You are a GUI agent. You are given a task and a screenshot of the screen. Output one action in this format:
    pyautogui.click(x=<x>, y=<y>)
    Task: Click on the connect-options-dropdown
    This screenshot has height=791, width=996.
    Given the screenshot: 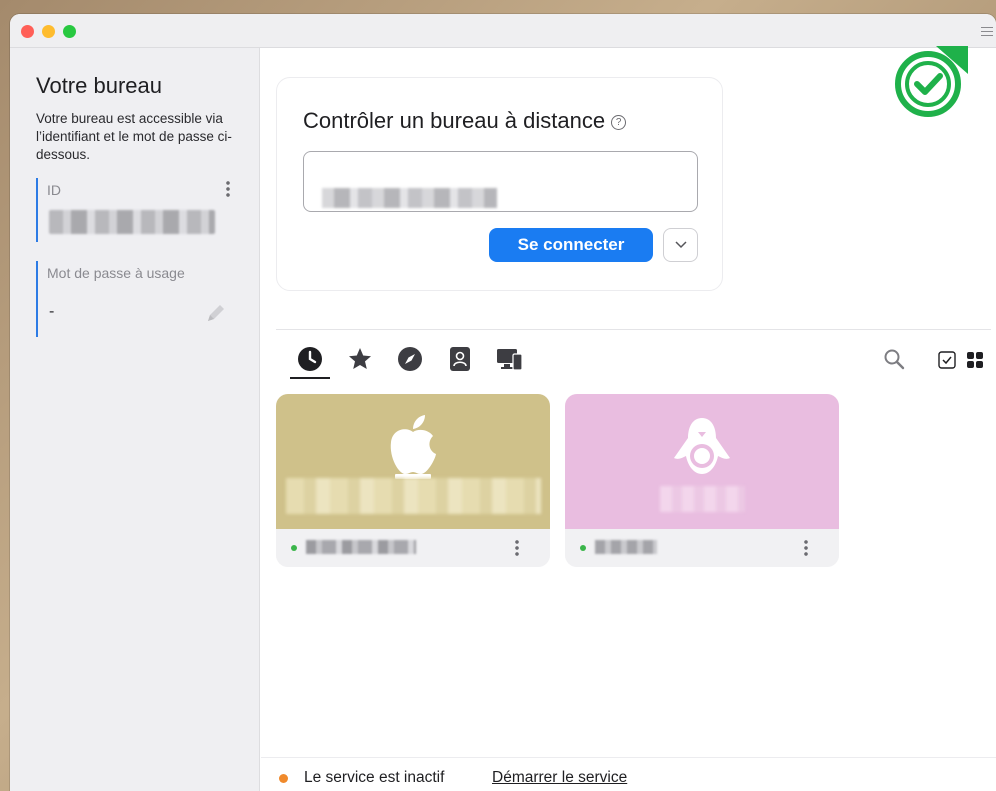 What is the action you would take?
    pyautogui.click(x=680, y=245)
    